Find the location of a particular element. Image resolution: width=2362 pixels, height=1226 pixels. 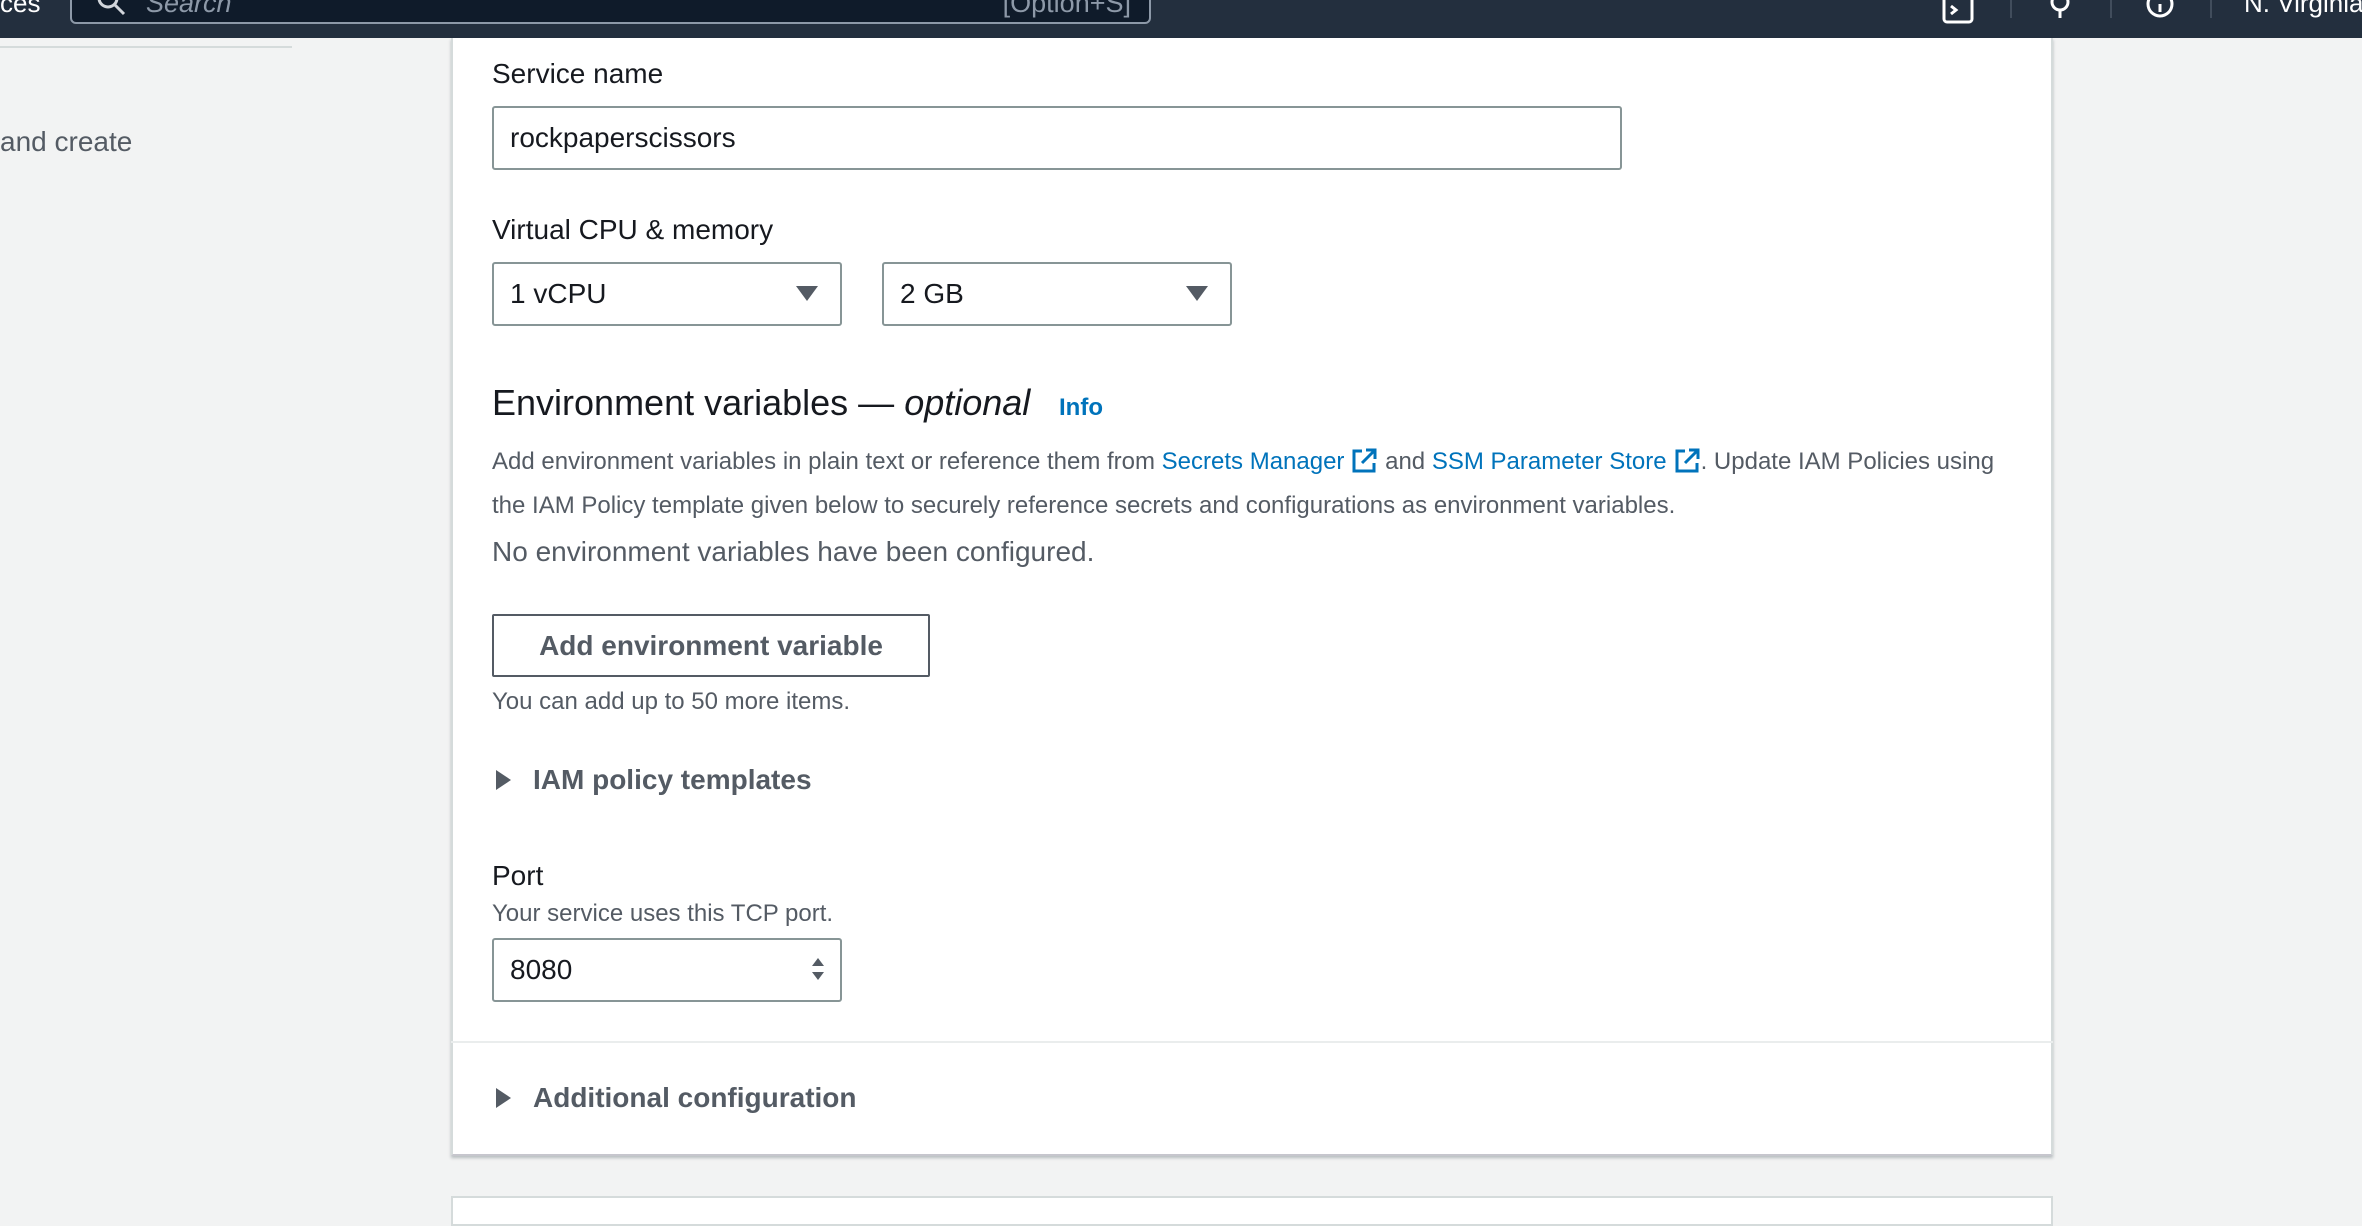

env-vars-desc-and: and is located at coordinates (1405, 461).